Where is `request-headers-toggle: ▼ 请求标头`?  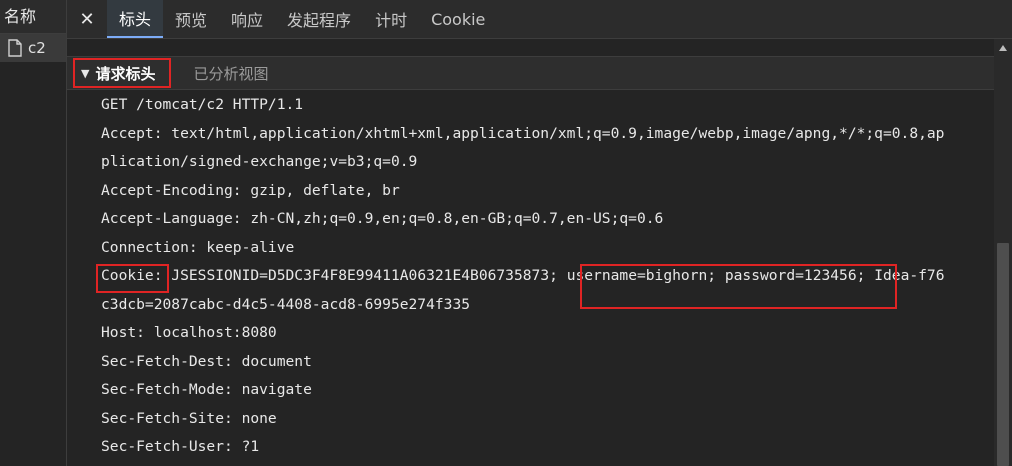 request-headers-toggle: ▼ 请求标头 is located at coordinates (122, 73).